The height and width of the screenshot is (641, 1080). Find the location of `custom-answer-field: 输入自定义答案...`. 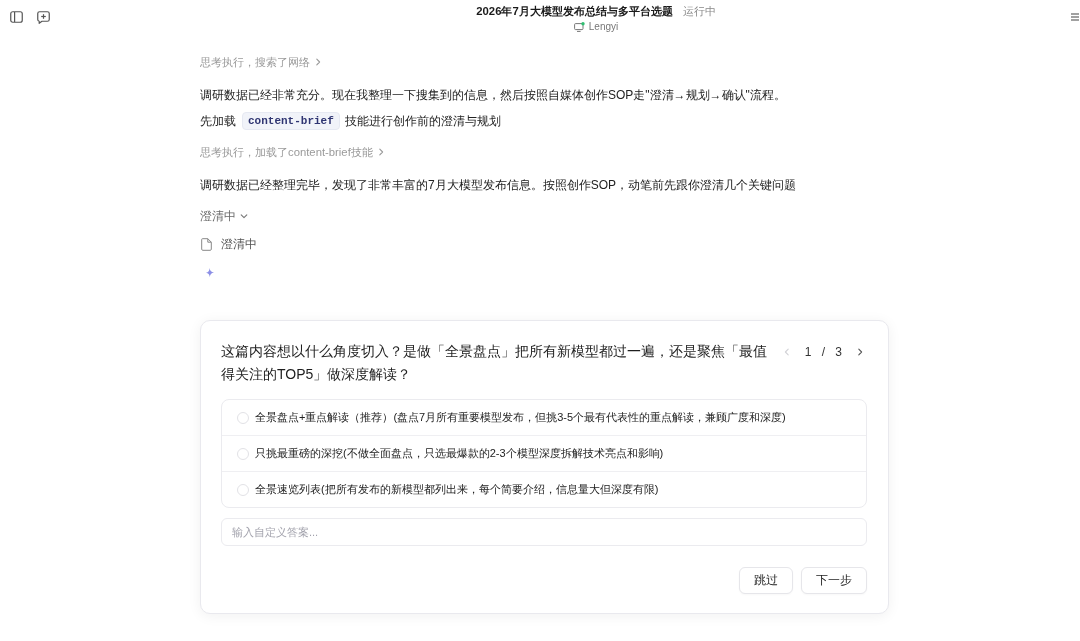

custom-answer-field: 输入自定义答案... is located at coordinates (544, 532).